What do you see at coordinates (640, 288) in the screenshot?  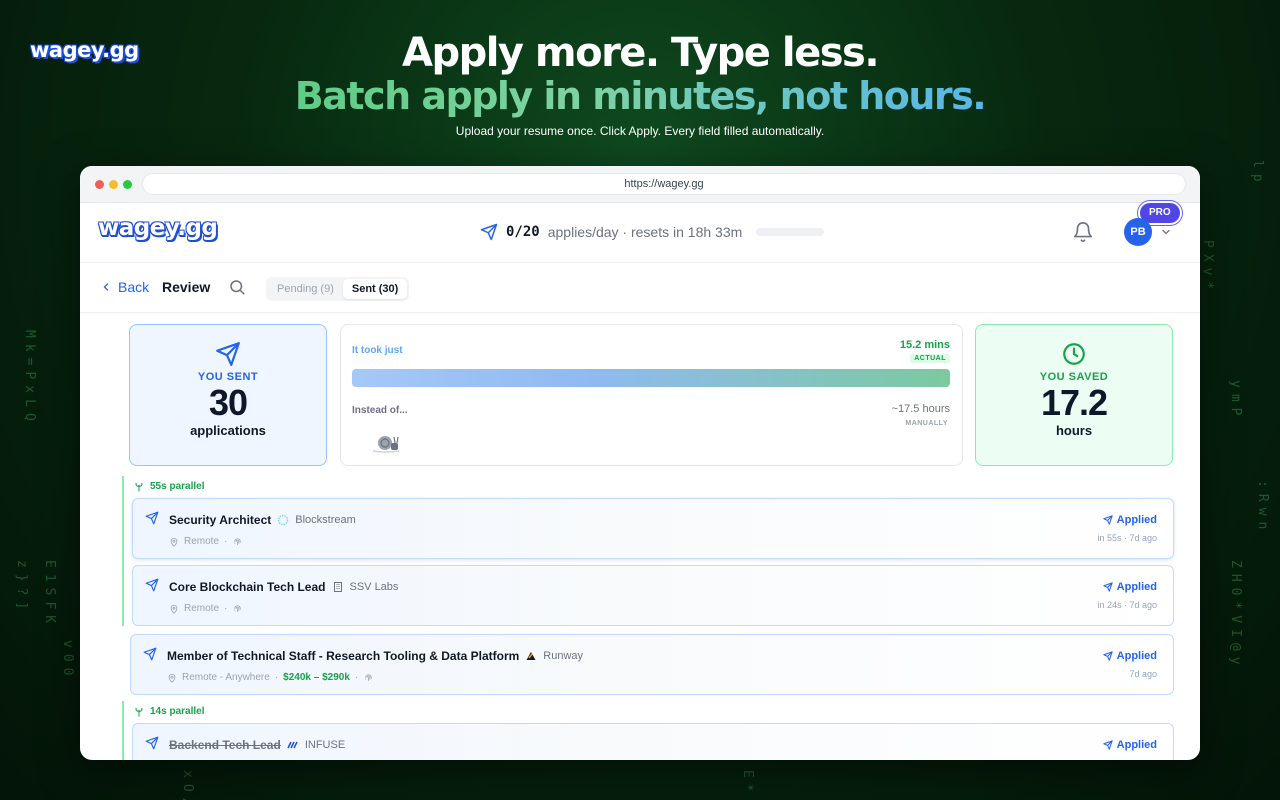 I see `subnav: Back Review` at bounding box center [640, 288].